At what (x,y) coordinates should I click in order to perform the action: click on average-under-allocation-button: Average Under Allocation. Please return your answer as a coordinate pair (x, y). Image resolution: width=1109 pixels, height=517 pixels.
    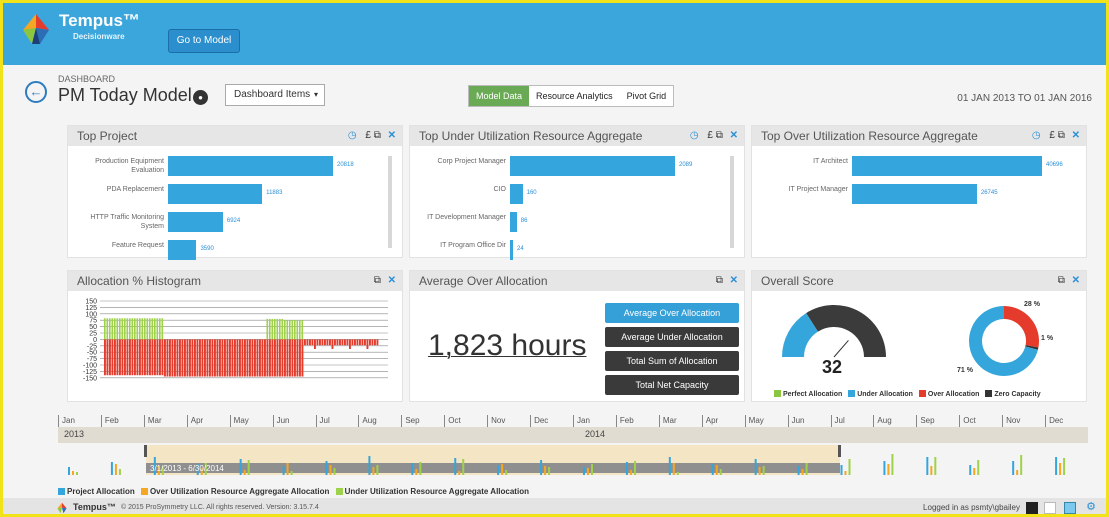
    Looking at the image, I should click on (672, 337).